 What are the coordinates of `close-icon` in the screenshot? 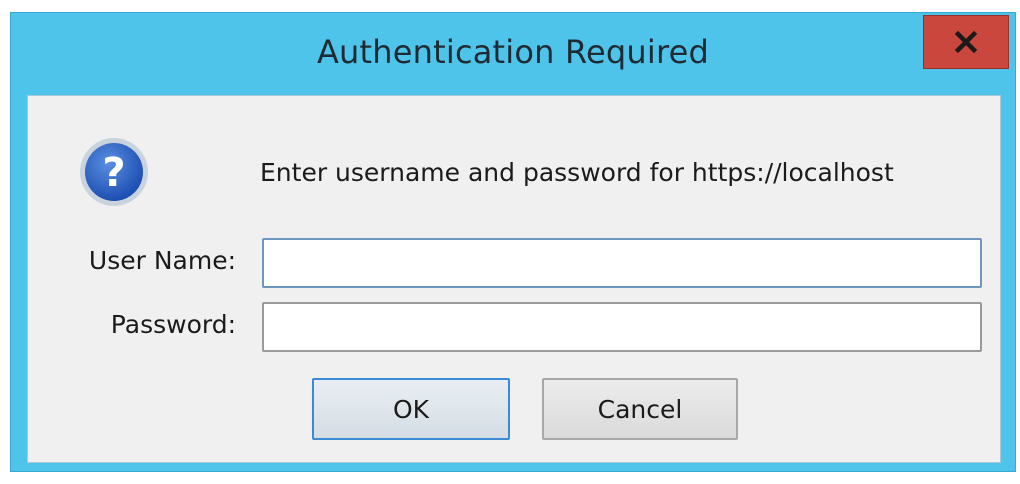 It's located at (966, 42).